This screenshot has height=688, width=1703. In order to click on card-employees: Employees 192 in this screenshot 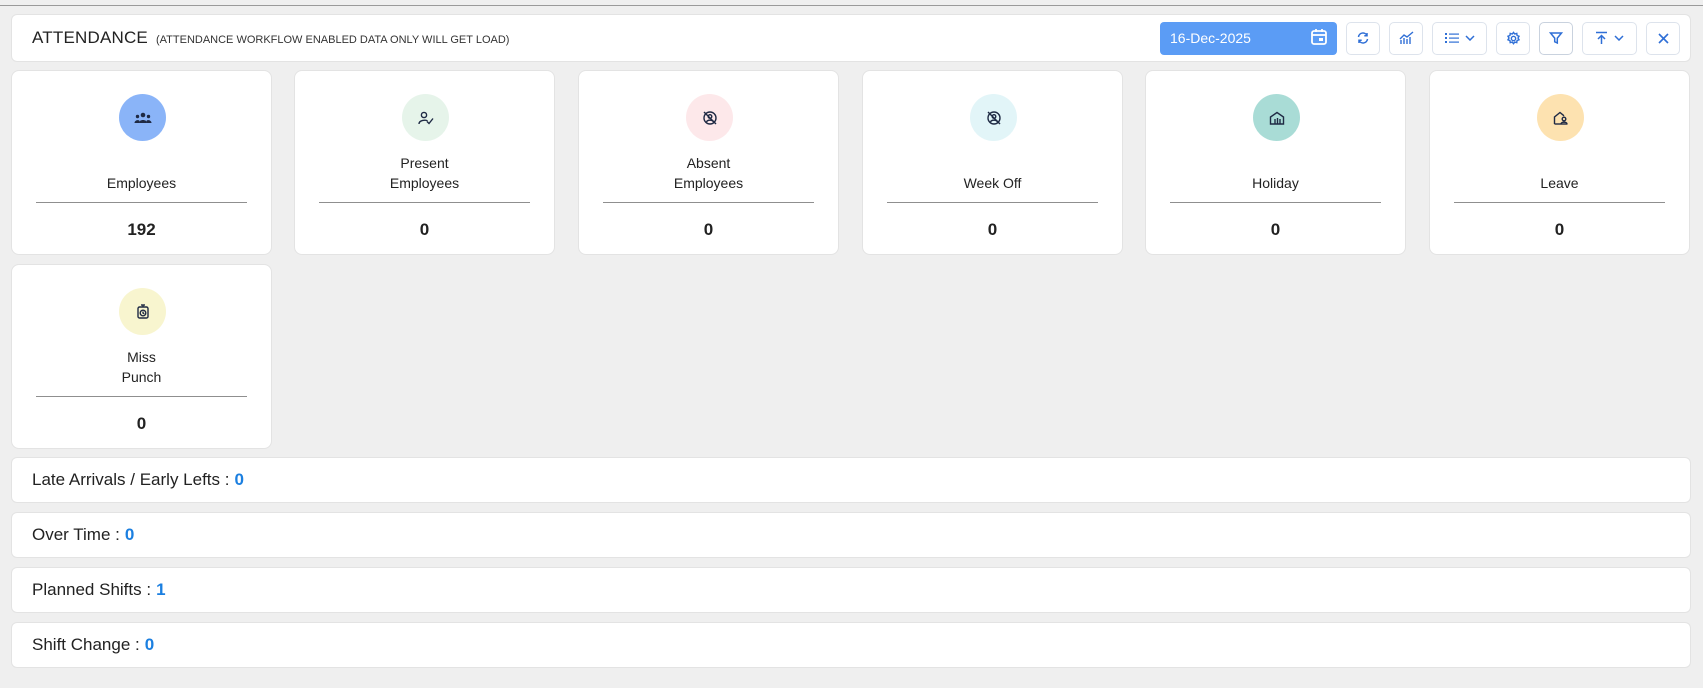, I will do `click(141, 162)`.